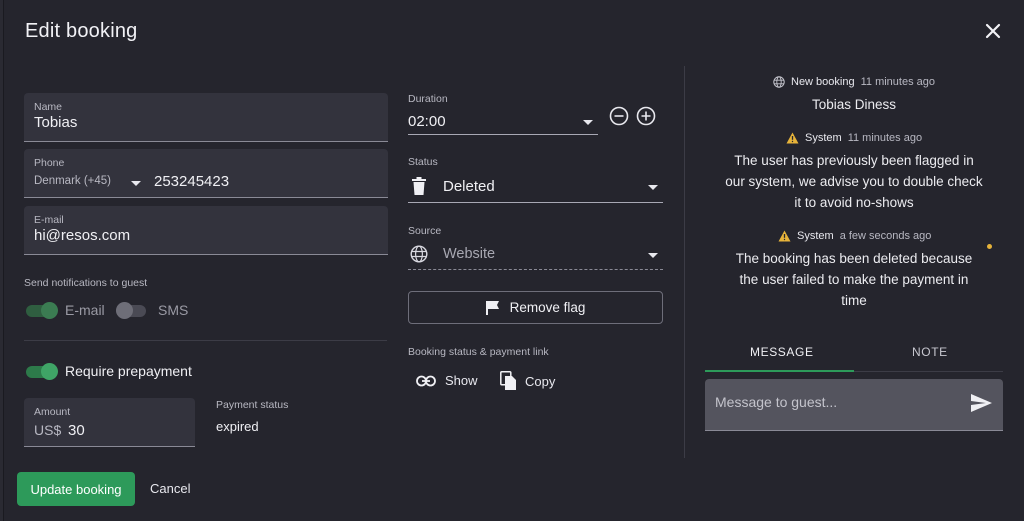 The width and height of the screenshot is (1024, 521). What do you see at coordinates (419, 186) in the screenshot?
I see `trash-icon` at bounding box center [419, 186].